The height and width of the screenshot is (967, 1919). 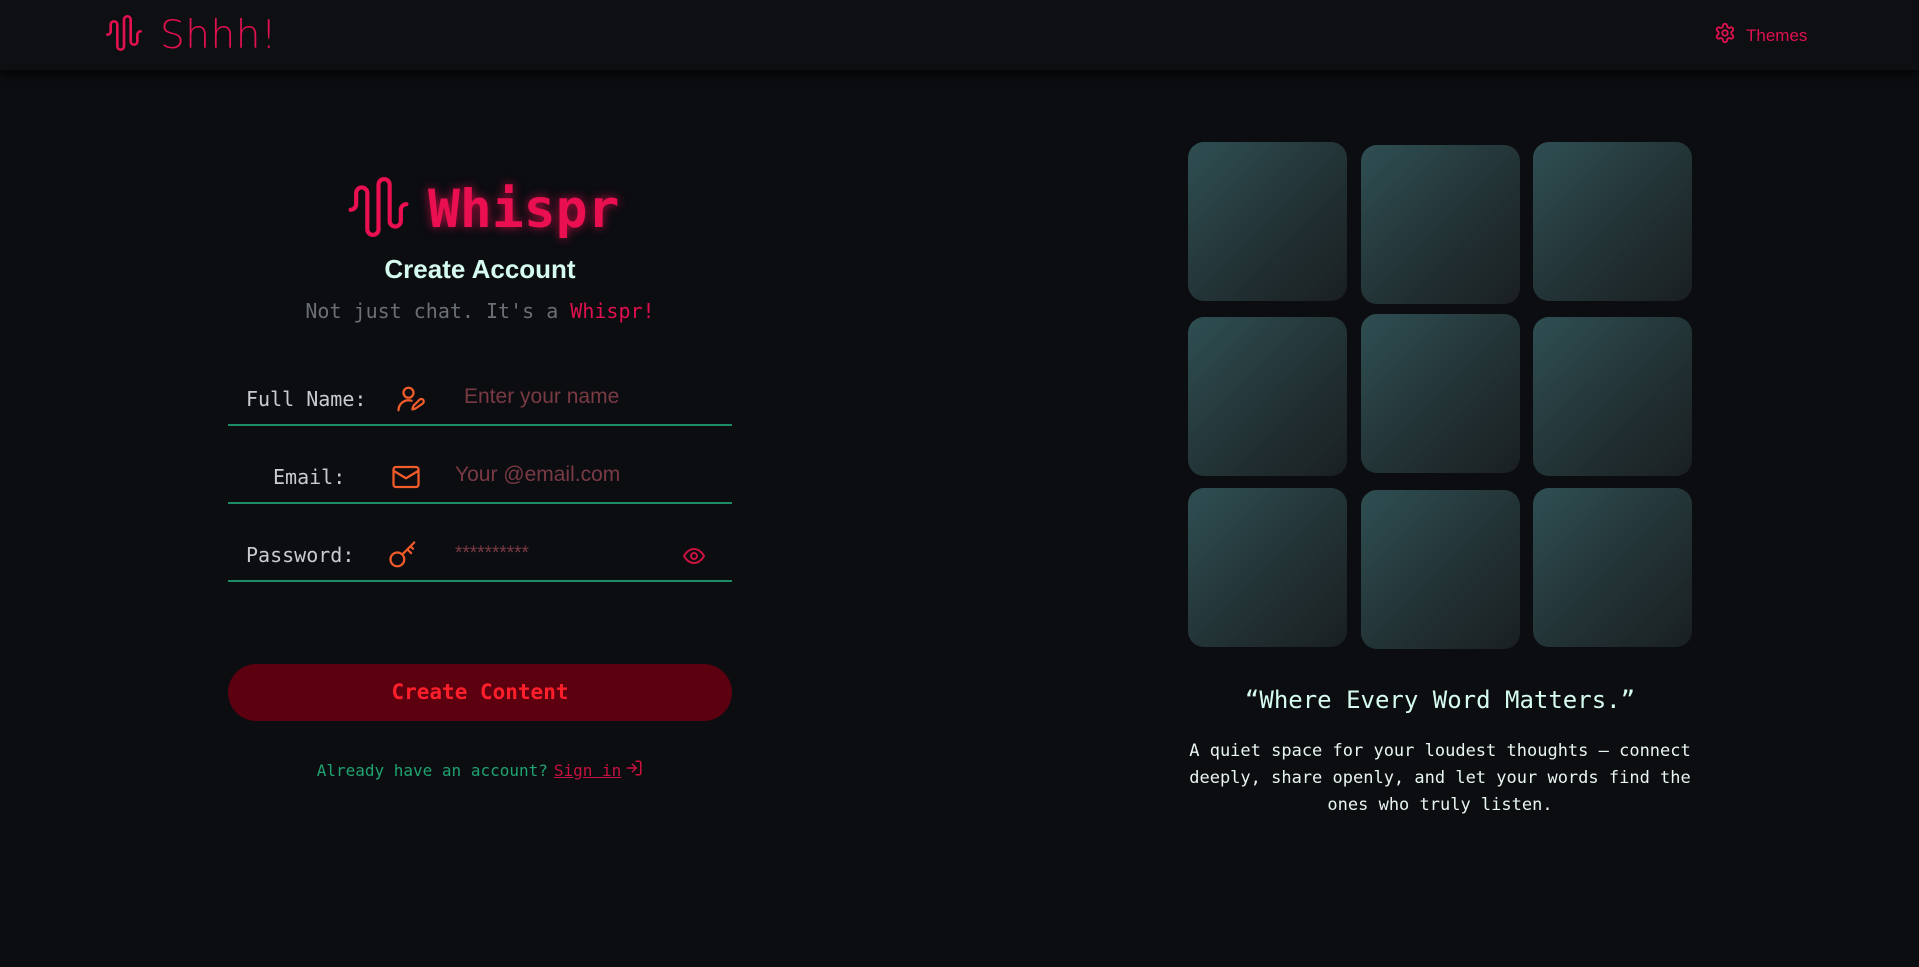 What do you see at coordinates (1440, 805) in the screenshot?
I see `description-line: ones who truly listen.` at bounding box center [1440, 805].